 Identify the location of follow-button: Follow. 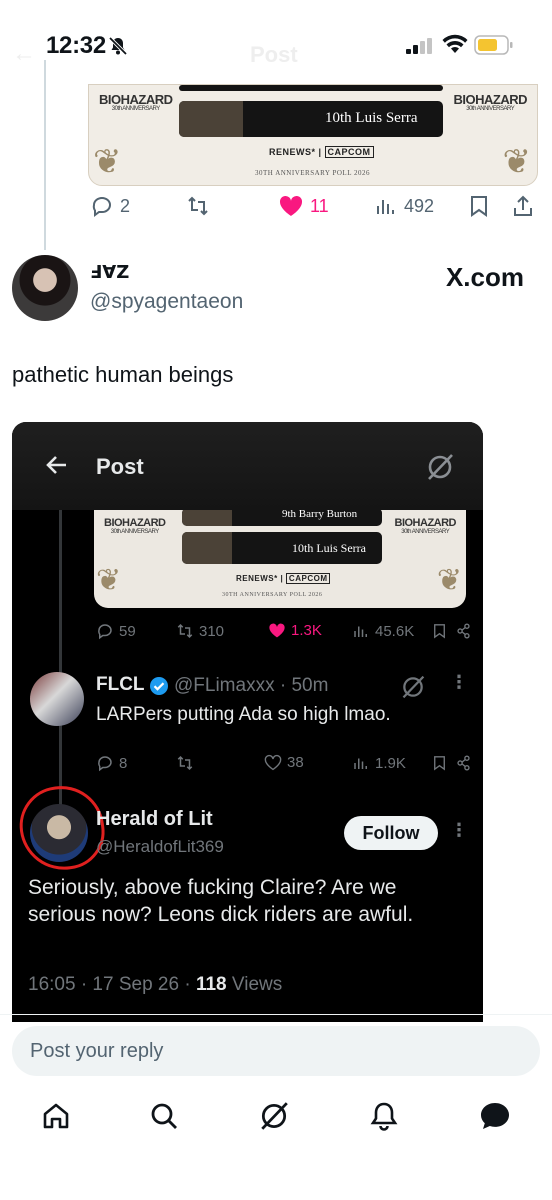
(391, 833).